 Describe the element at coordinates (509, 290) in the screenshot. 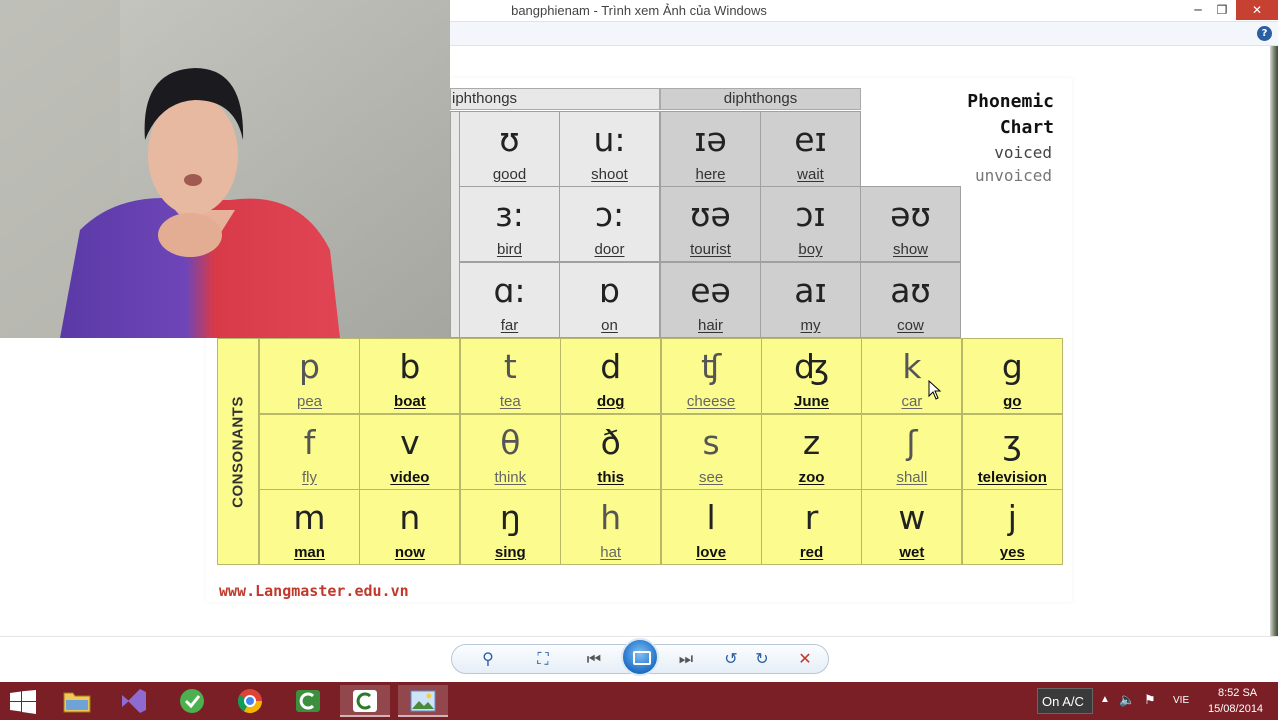

I see `phoneme-symbol: ɑ:` at that location.